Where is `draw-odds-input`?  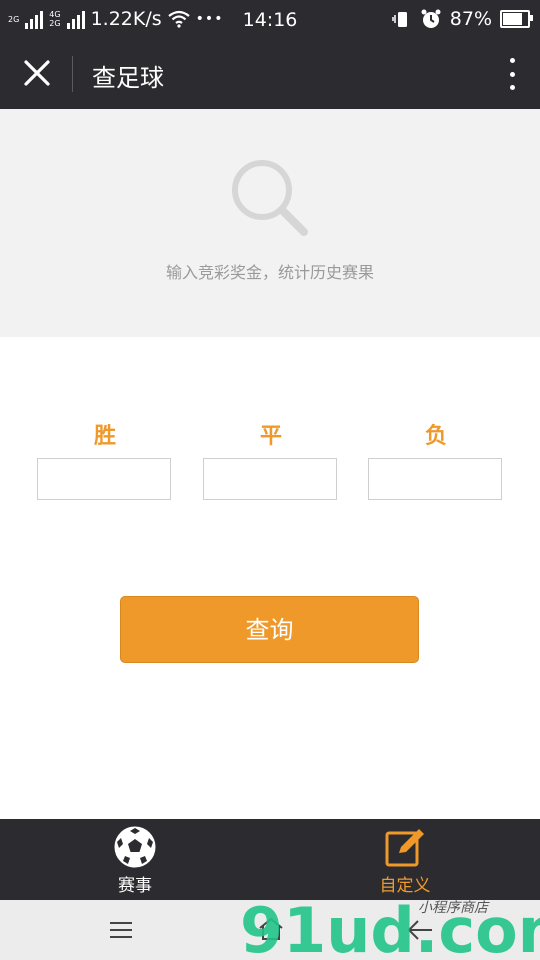
draw-odds-input is located at coordinates (270, 479).